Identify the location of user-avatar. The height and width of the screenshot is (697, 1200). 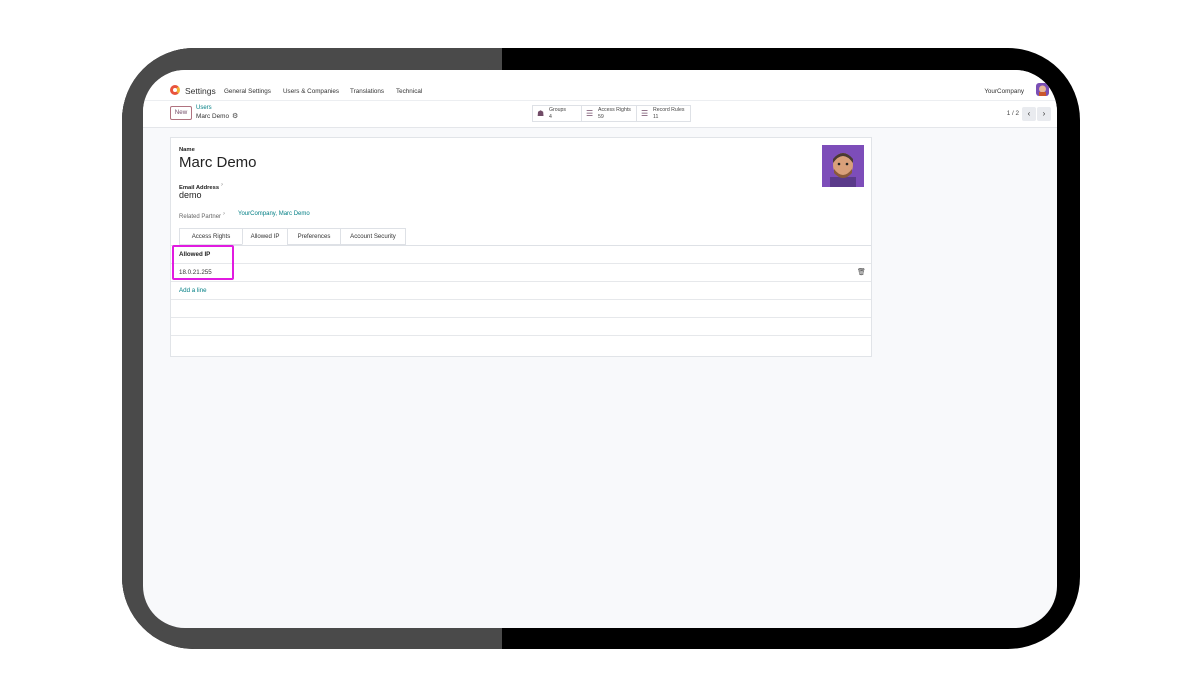
(1042, 89).